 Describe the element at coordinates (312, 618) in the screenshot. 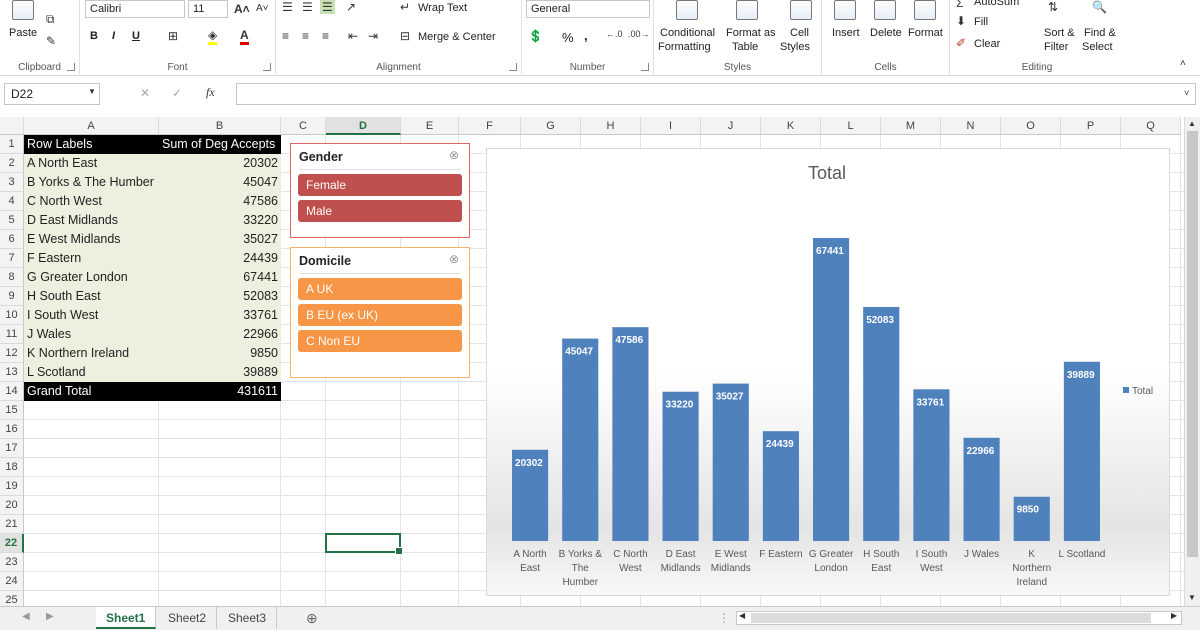

I see `add-sheet-icon: ⊕` at that location.